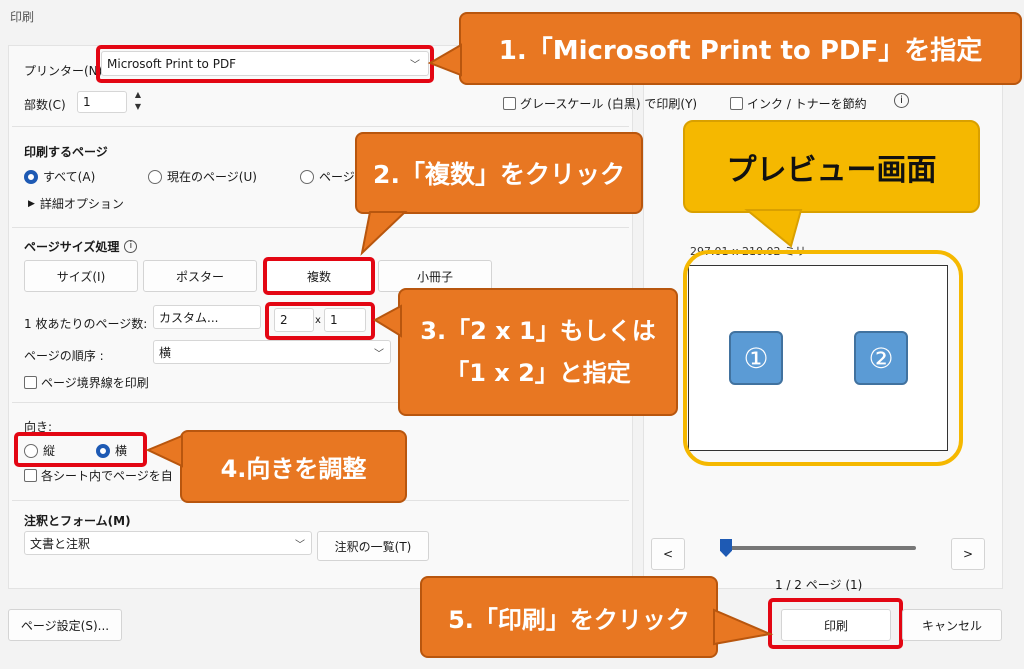 The width and height of the screenshot is (1024, 669). I want to click on pages-range-option: ページ, so click(327, 176).